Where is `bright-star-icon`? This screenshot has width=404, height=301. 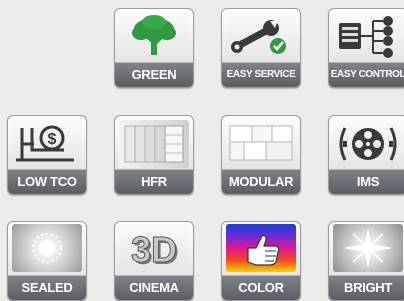
bright-star-icon is located at coordinates (368, 248).